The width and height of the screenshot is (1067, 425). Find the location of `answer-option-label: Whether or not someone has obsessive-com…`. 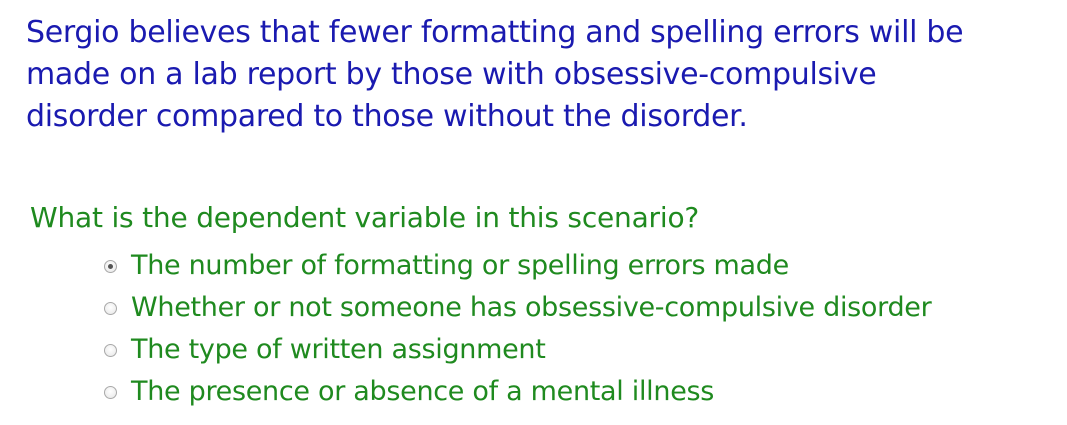

answer-option-label: Whether or not someone has obsessive-com… is located at coordinates (531, 308).